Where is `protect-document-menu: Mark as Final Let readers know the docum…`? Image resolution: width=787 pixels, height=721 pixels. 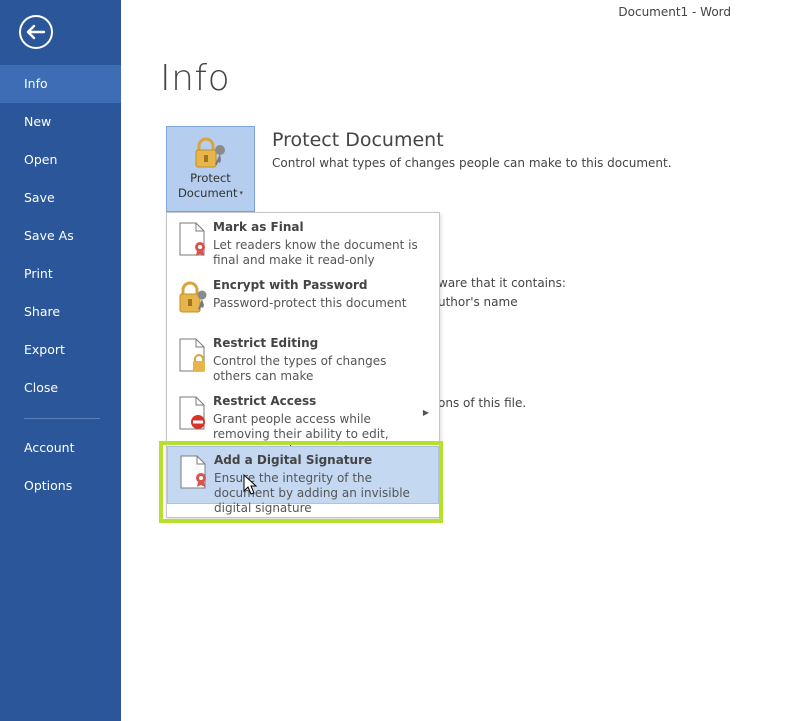 protect-document-menu: Mark as Final Let readers know the docum… is located at coordinates (303, 365).